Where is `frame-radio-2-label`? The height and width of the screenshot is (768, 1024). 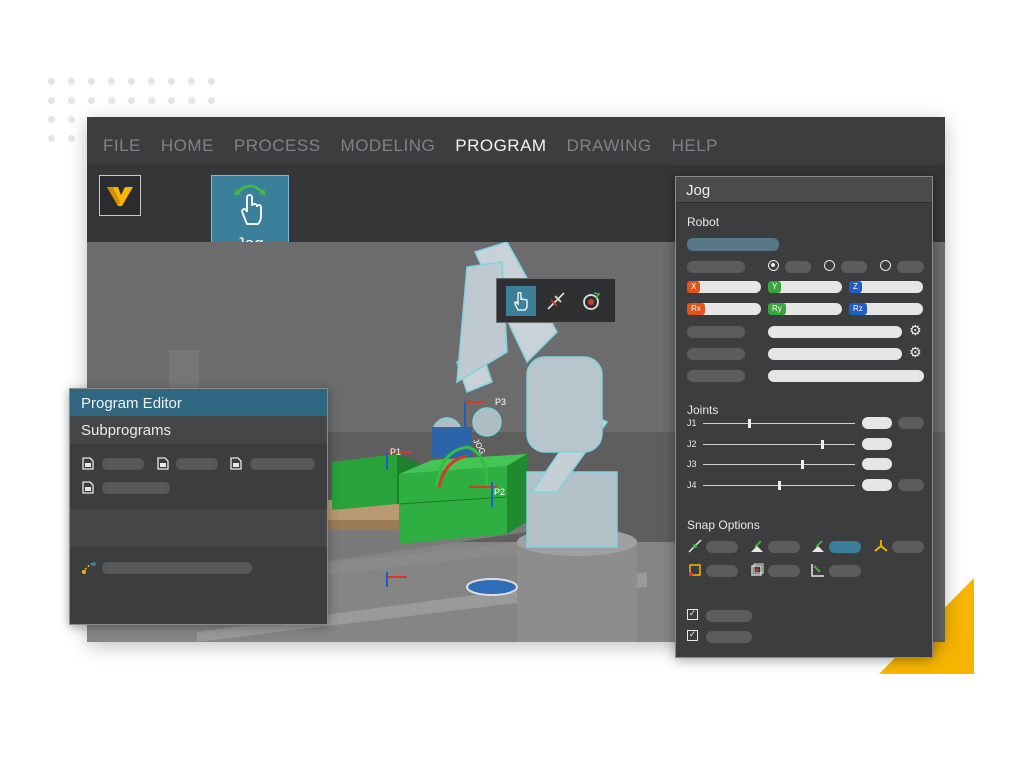
frame-radio-2-label is located at coordinates (854, 267).